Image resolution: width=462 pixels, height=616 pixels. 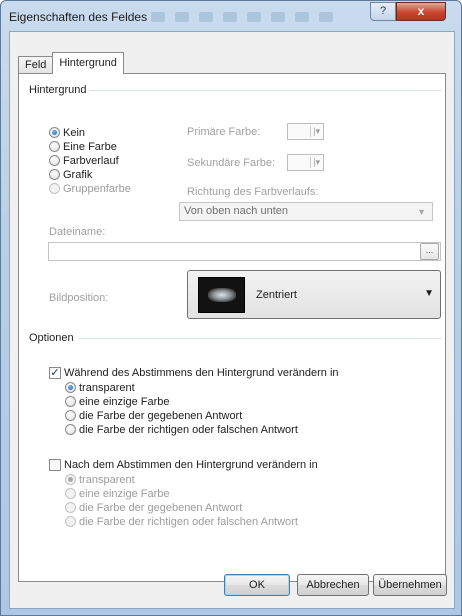 I want to click on ok-button: OK, so click(x=257, y=585).